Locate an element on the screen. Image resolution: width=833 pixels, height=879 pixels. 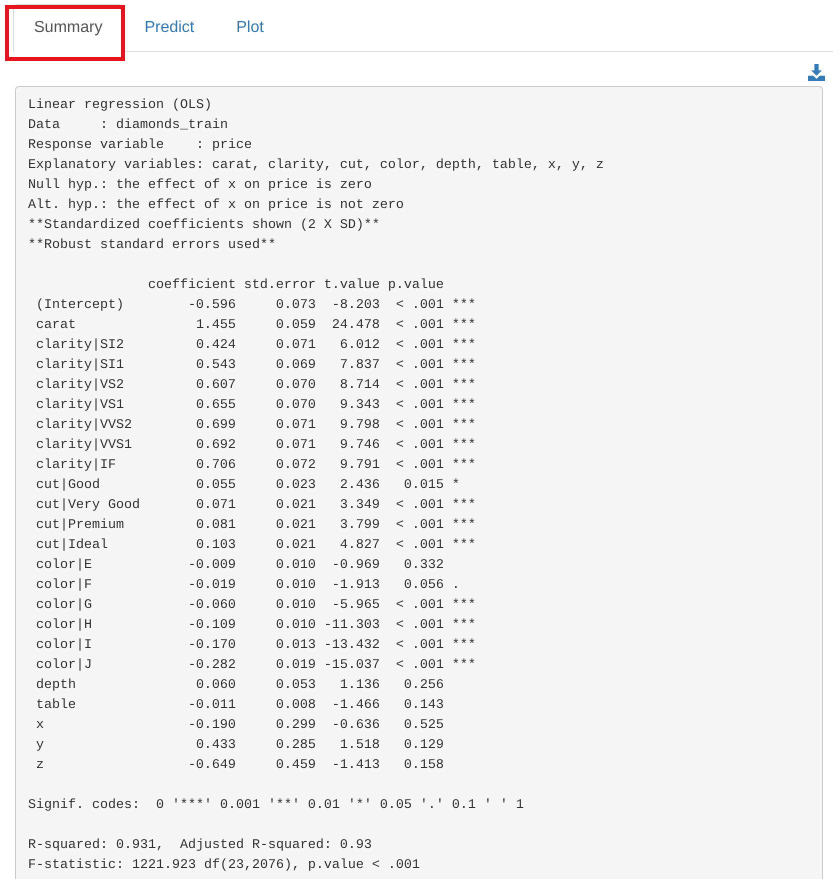
table-cell: 0.019 is located at coordinates (296, 665).